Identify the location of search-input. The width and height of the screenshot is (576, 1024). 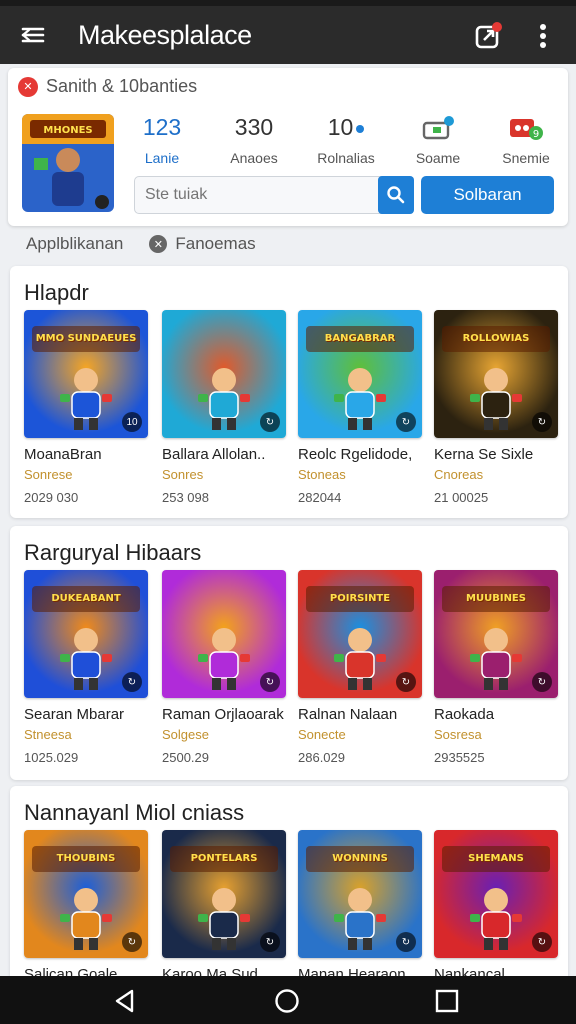
(255, 195).